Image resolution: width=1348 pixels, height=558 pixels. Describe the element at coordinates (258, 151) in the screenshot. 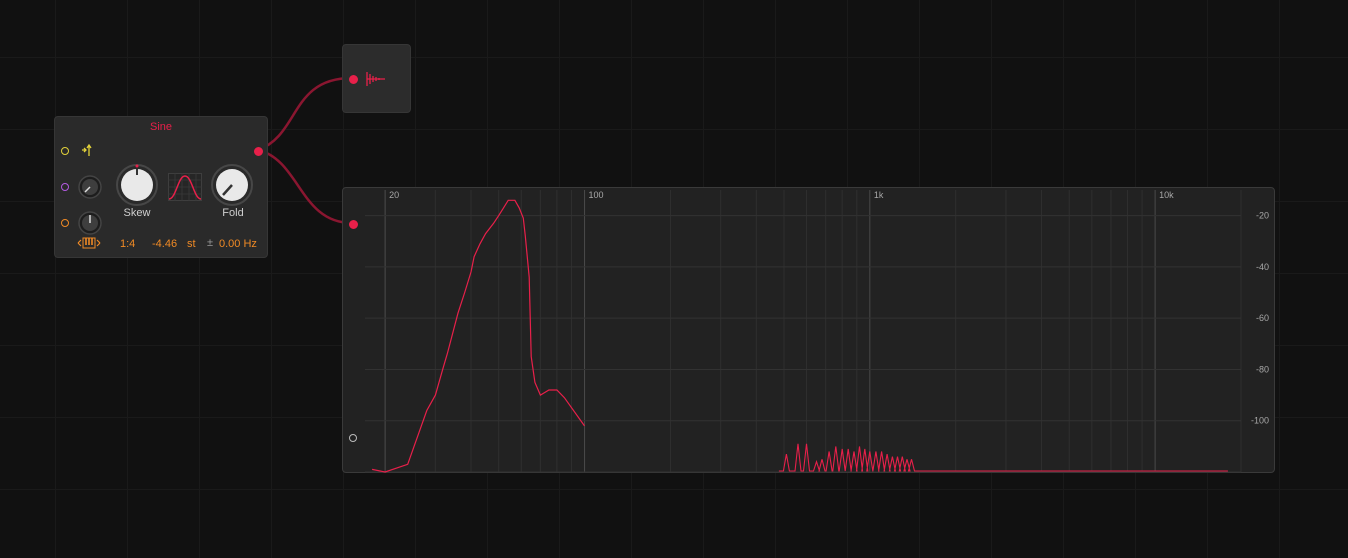

I see `audio-output-port` at that location.